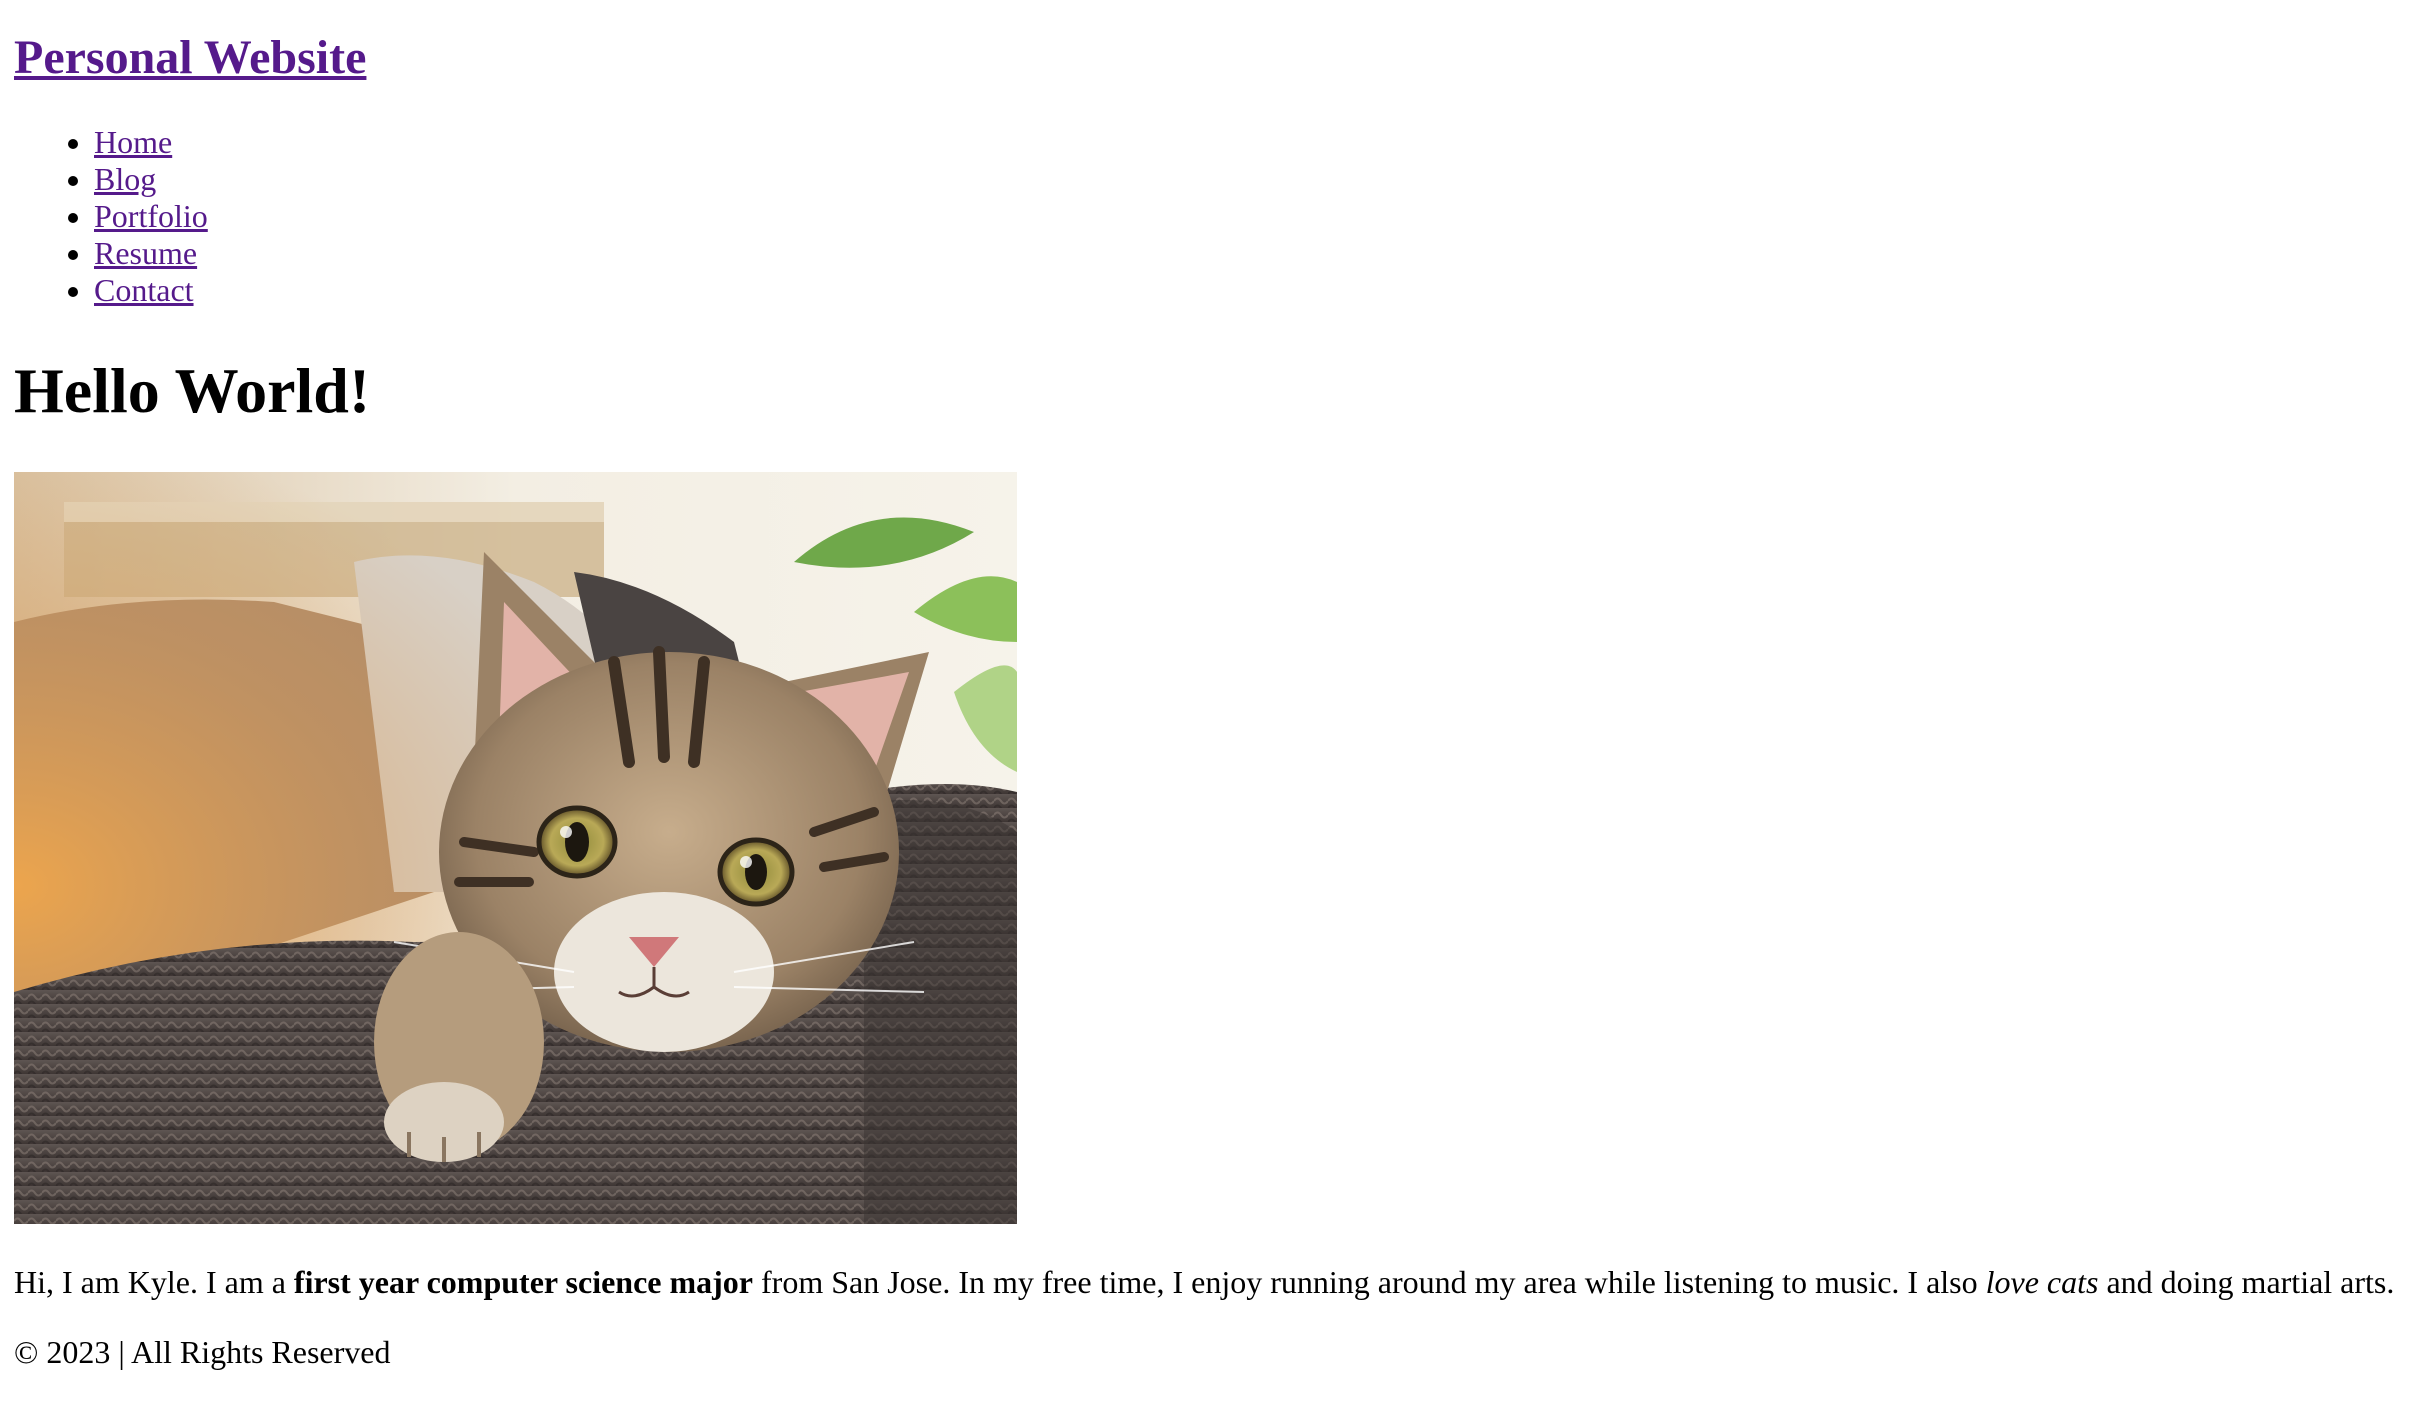 The image size is (2422, 1428). I want to click on main-nav: Home Blog Portfolio Resume Contact, so click(111, 216).